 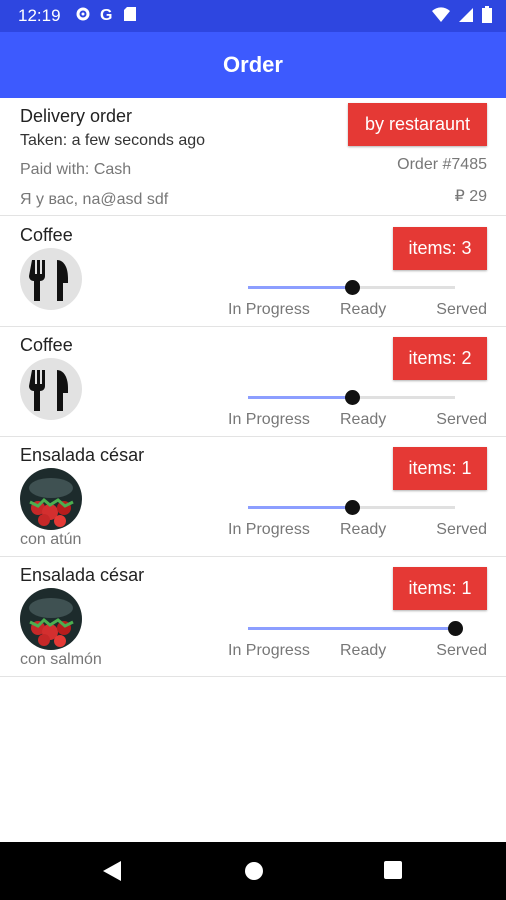 What do you see at coordinates (470, 196) in the screenshot?
I see `order-price: ₽ 29` at bounding box center [470, 196].